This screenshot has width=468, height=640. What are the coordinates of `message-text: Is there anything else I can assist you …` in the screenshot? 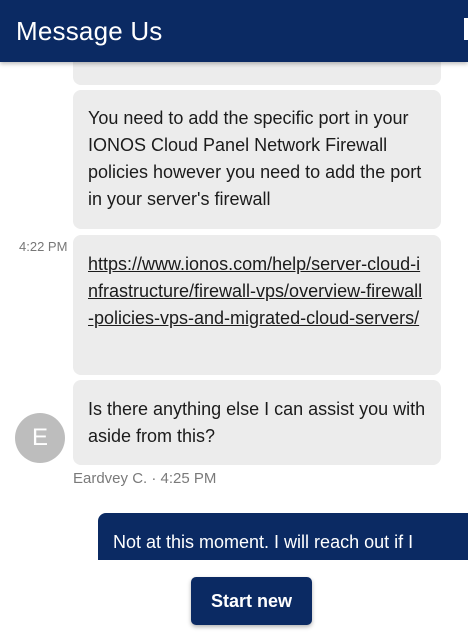 It's located at (257, 422).